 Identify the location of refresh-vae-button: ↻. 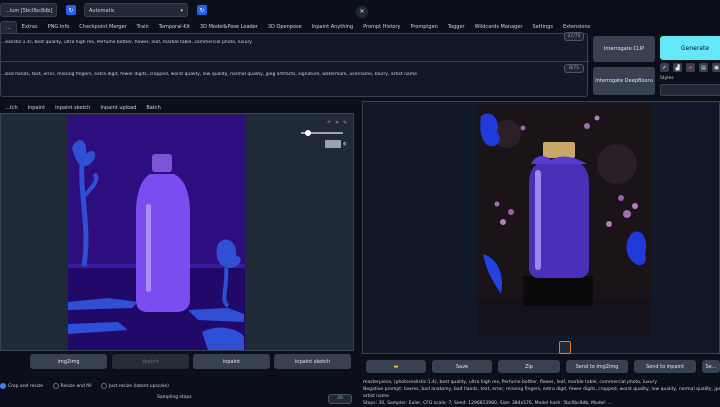
(202, 10).